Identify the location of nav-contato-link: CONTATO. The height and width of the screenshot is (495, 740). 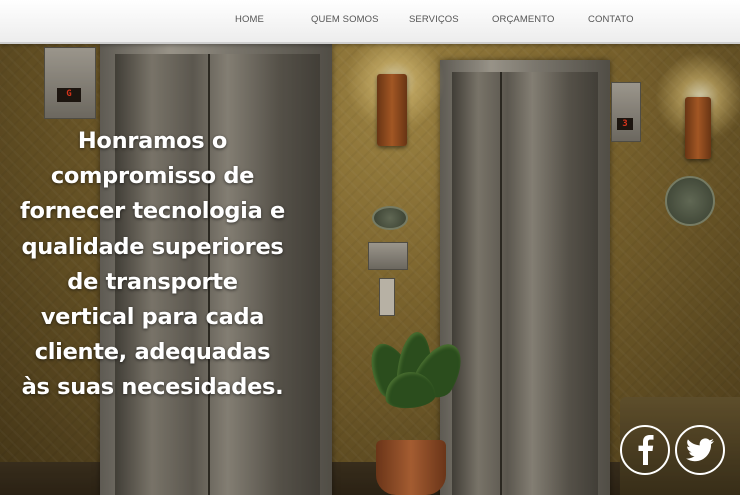
(611, 19).